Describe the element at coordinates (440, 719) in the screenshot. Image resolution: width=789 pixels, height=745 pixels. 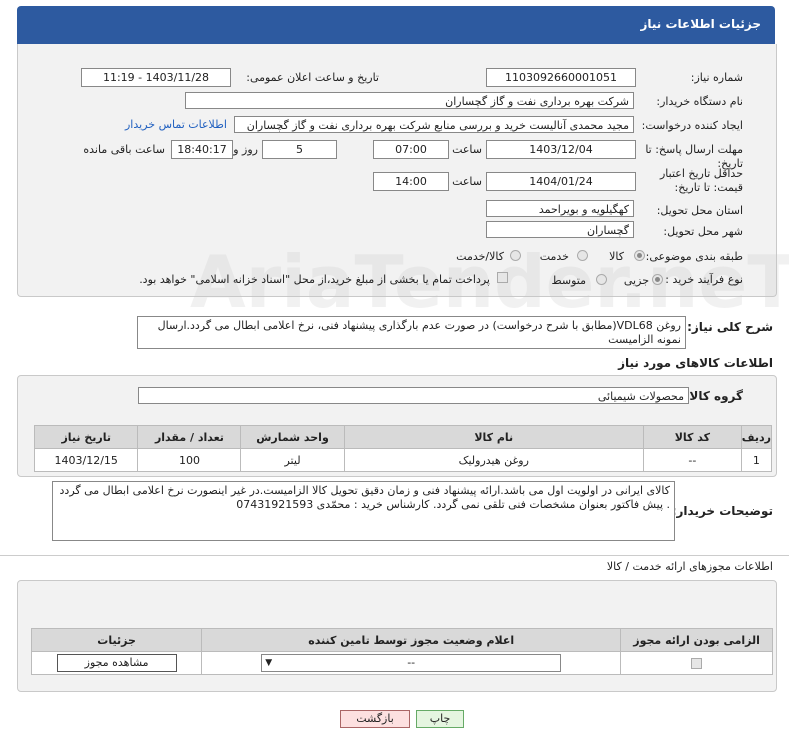
I see `print-button: چاپ` at that location.